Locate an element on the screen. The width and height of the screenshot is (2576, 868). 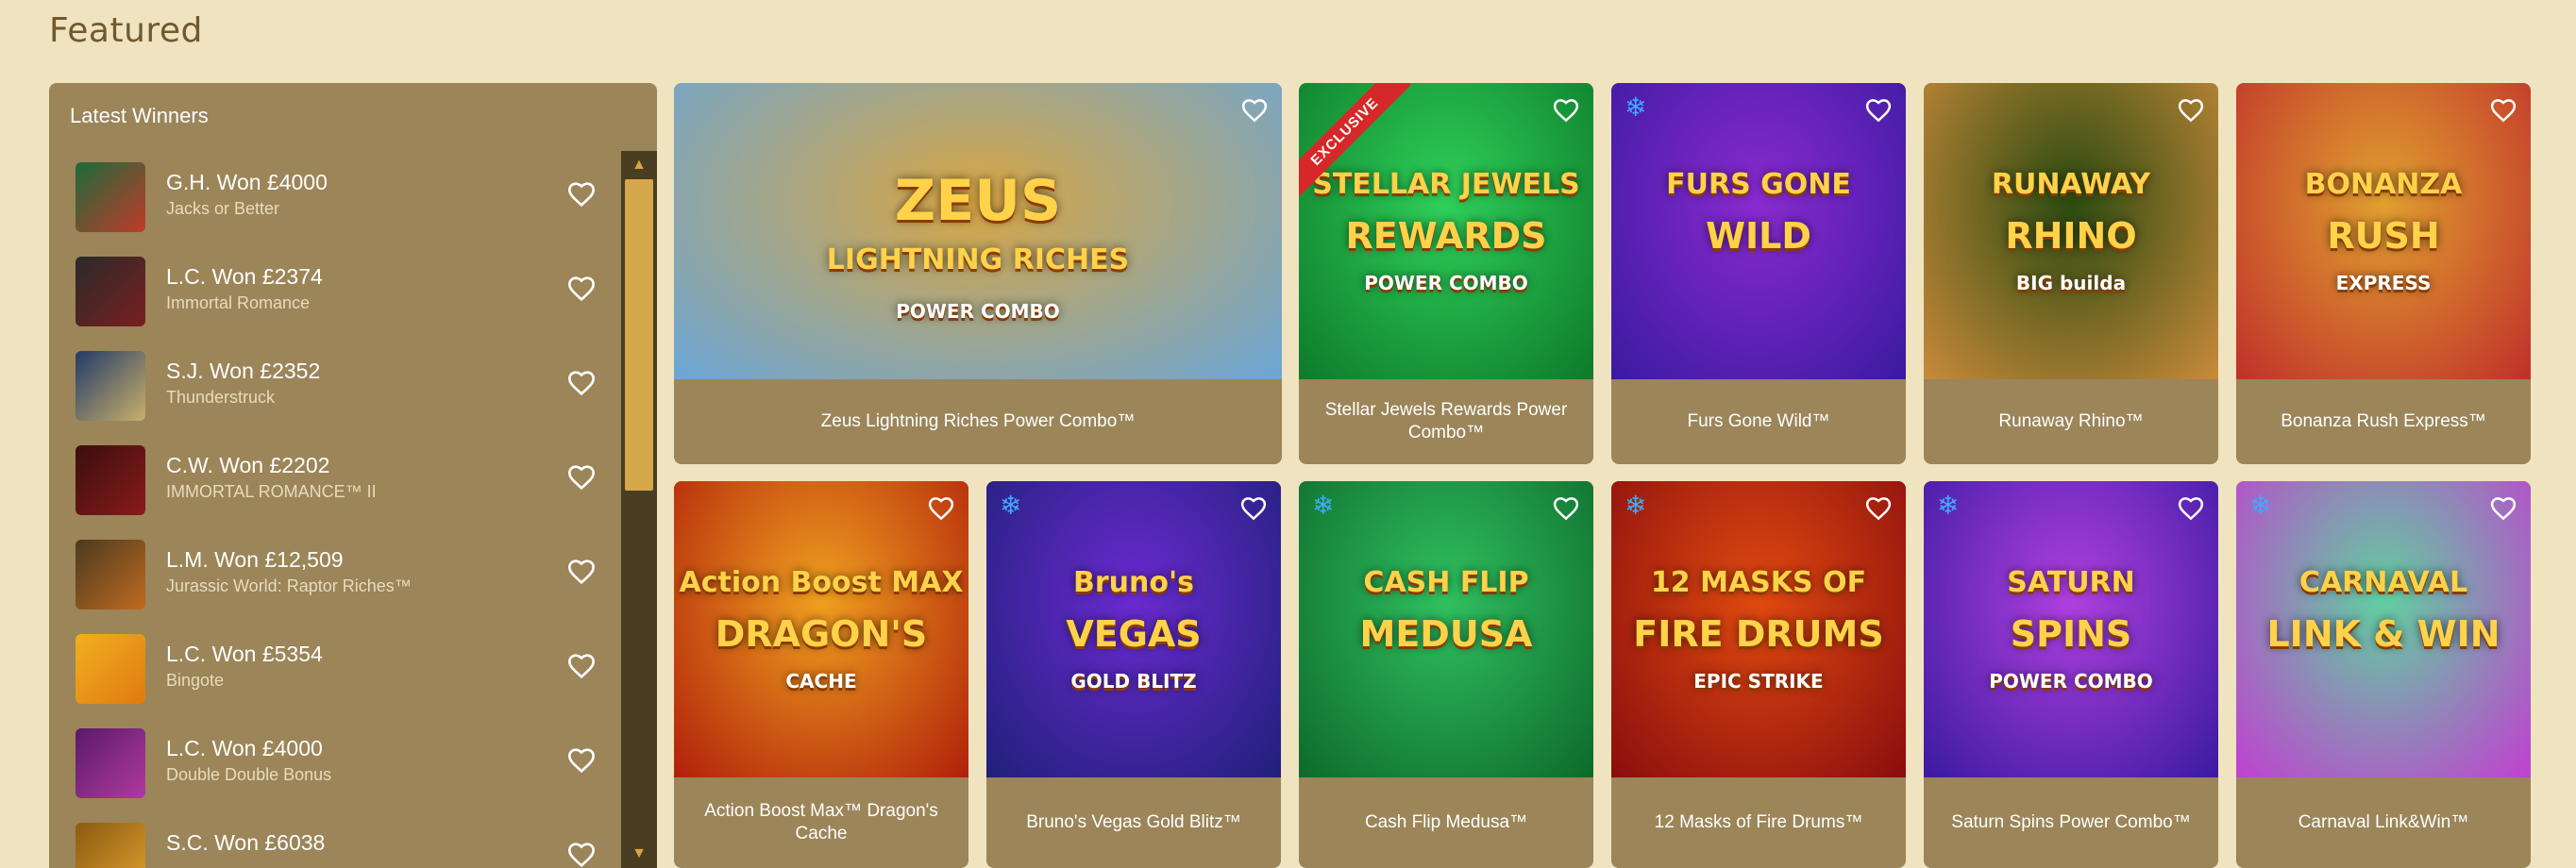
game-tile: FURS GONE WILD Furs Gone Wild™ ❄ is located at coordinates (1758, 273).